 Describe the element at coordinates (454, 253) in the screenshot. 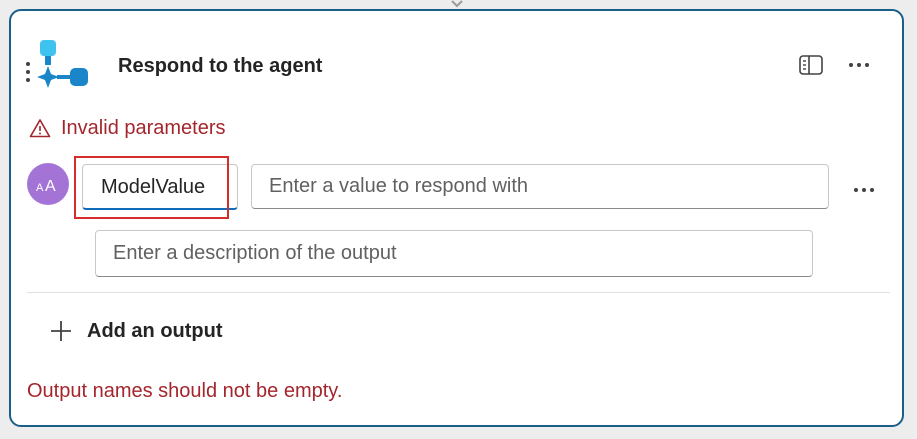

I see `output-description-input` at that location.